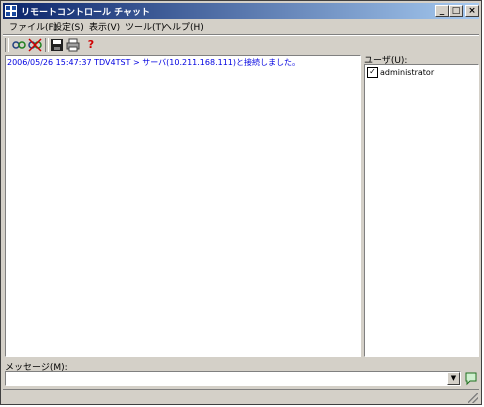 Image resolution: width=484 pixels, height=407 pixels. What do you see at coordinates (241, 11) in the screenshot?
I see `title-bar: リモートコントロール チャット _ □ ×` at bounding box center [241, 11].